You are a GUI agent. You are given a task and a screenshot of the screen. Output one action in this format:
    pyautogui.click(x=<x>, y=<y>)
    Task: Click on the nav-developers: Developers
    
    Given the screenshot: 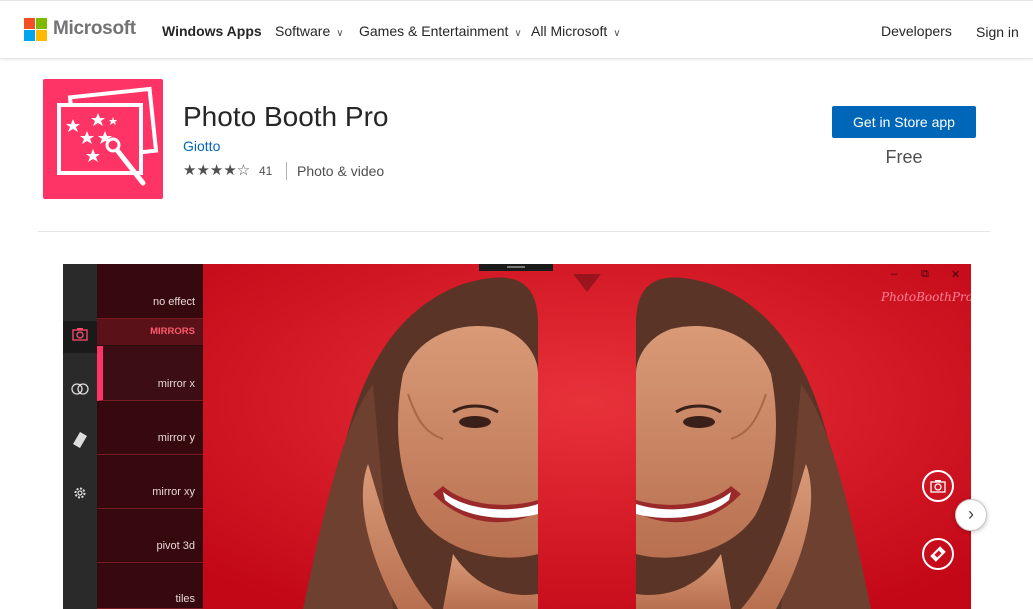 What is the action you would take?
    pyautogui.click(x=916, y=31)
    